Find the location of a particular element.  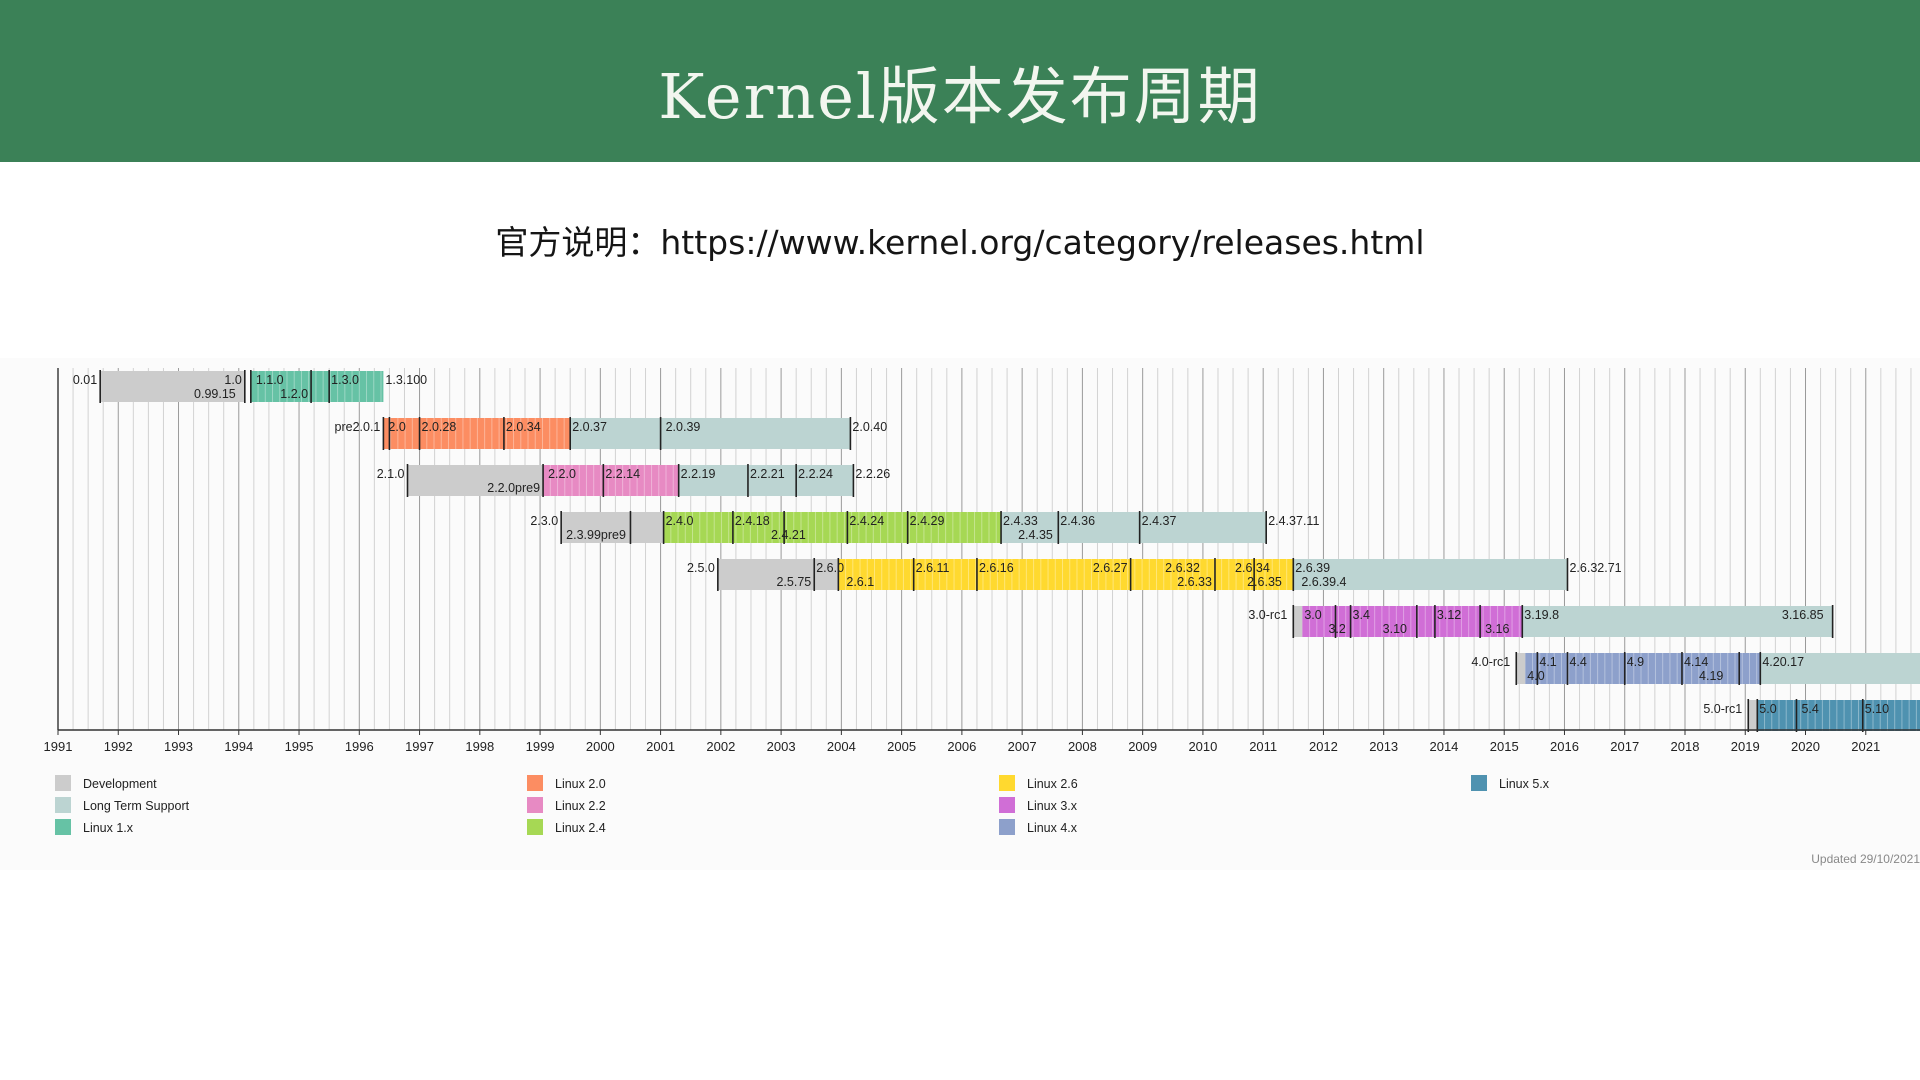

page-title: Kernel版本发布周期 is located at coordinates (960, 96).